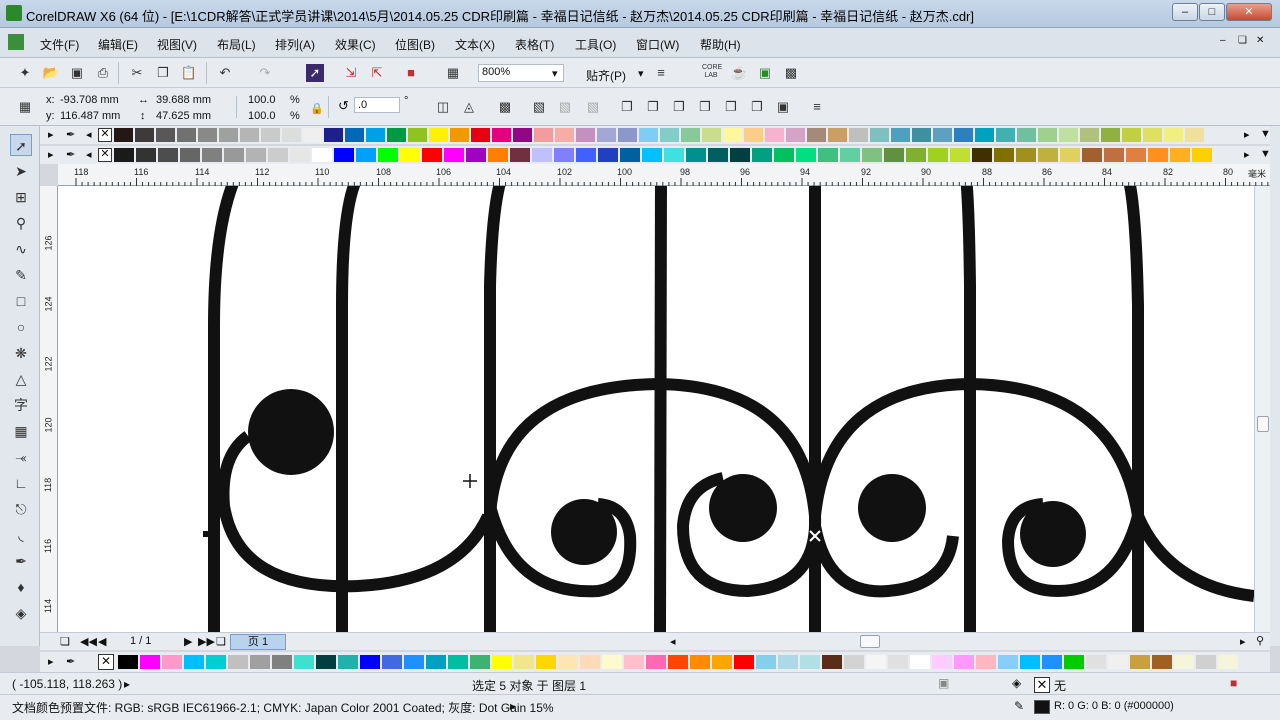 The width and height of the screenshot is (1280, 720). I want to click on palette-expand-icon: ▸, so click(1247, 134).